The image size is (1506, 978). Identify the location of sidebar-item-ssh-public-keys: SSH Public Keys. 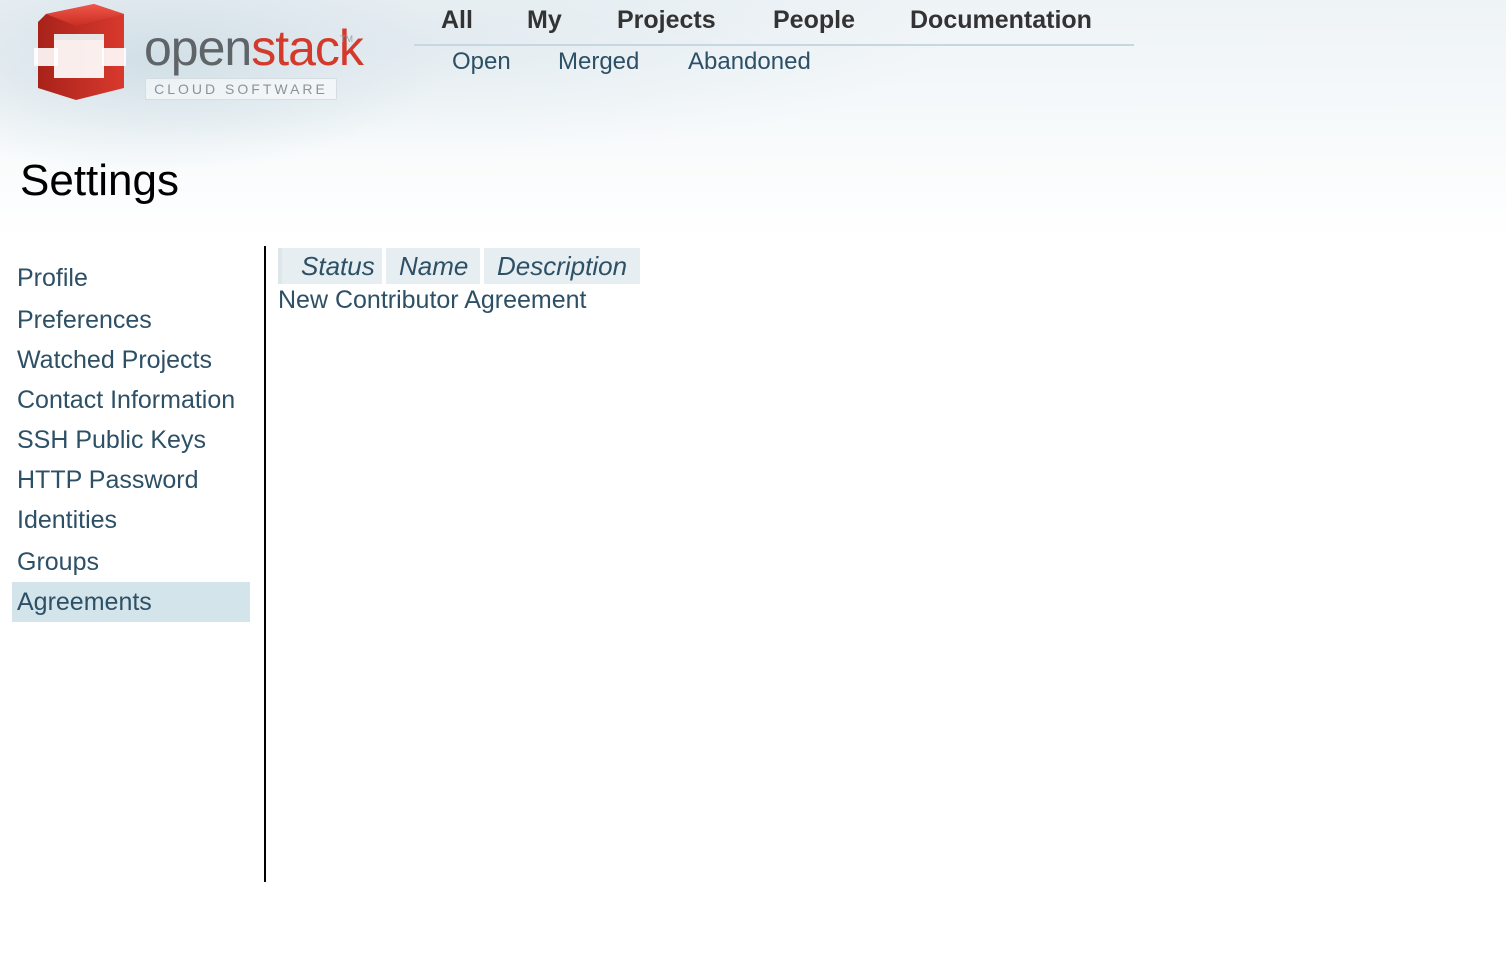
(131, 440).